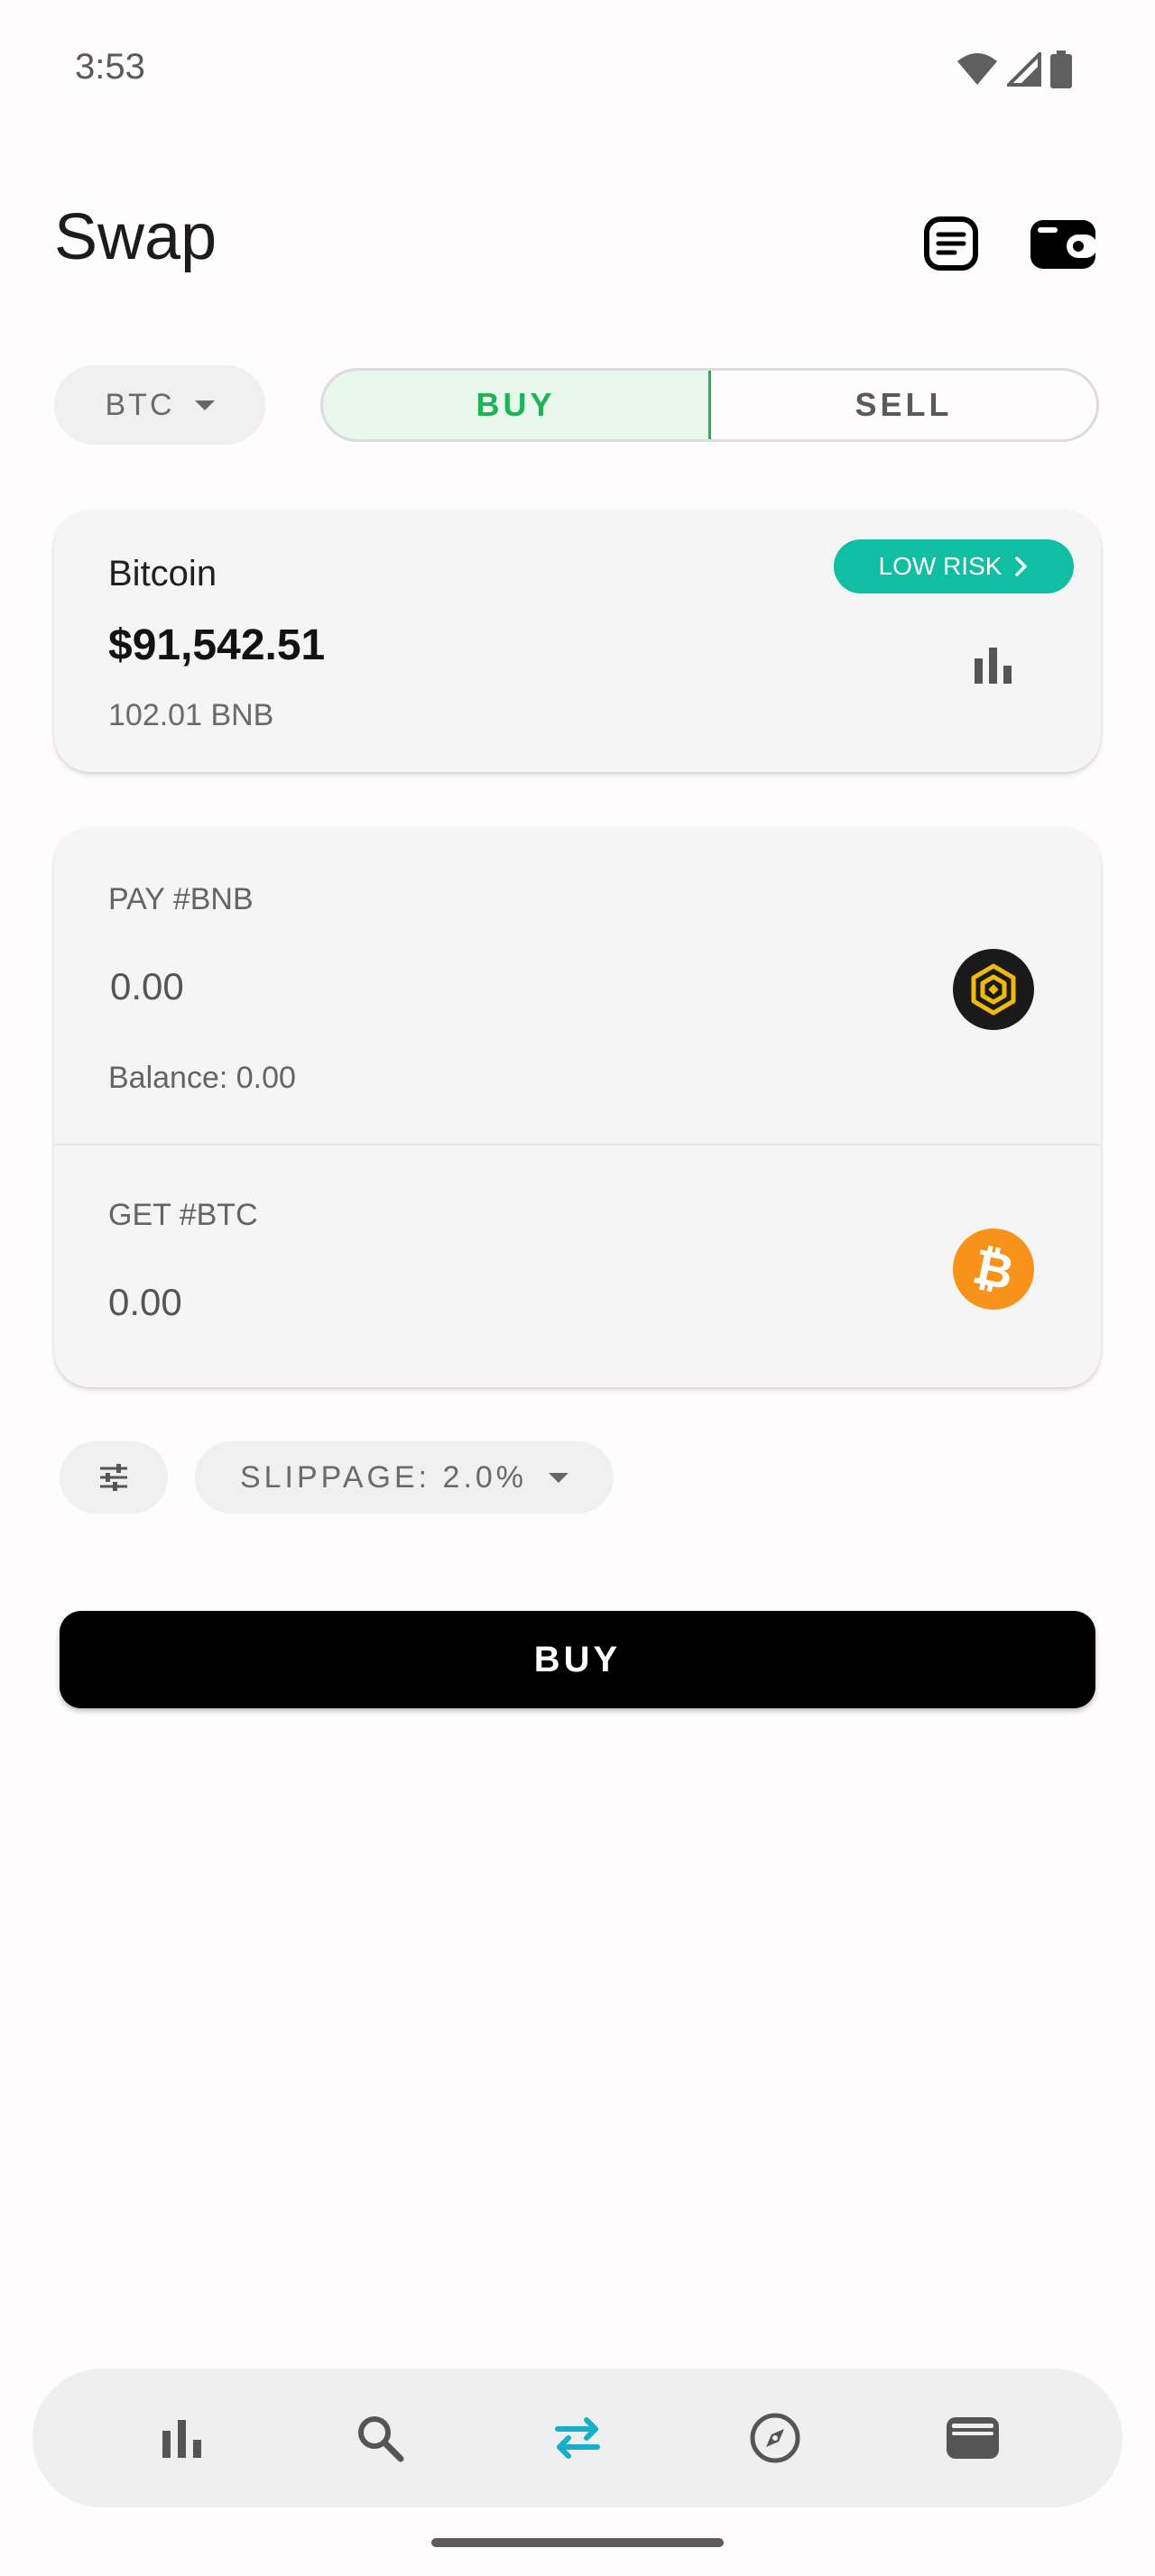 The height and width of the screenshot is (2576, 1155). Describe the element at coordinates (191, 715) in the screenshot. I see `coin-holding: 102.01 BNB` at that location.